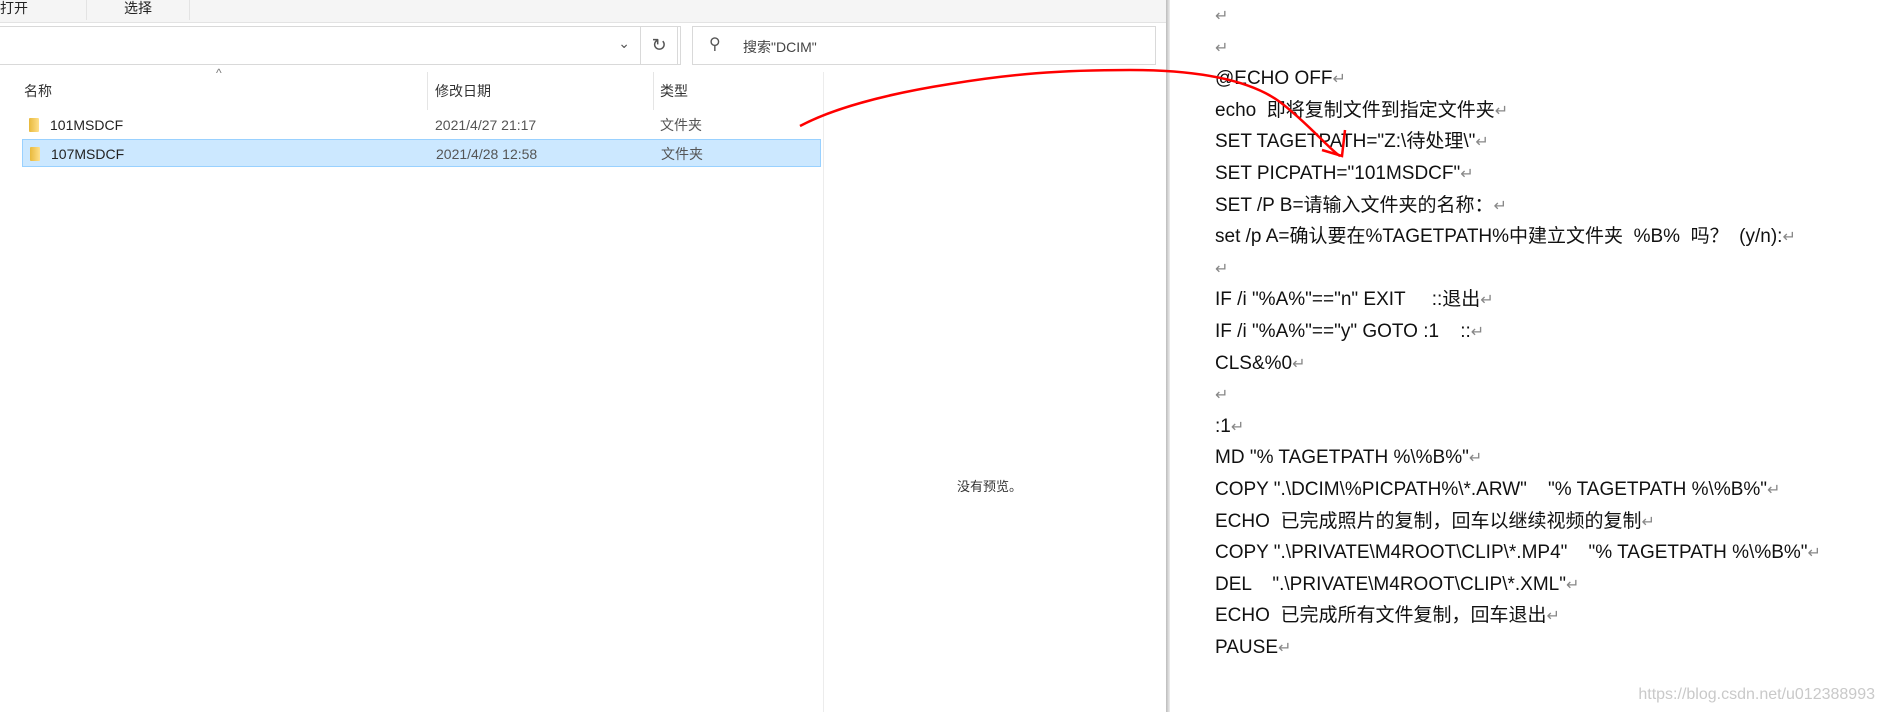  Describe the element at coordinates (715, 44) in the screenshot. I see `search-icon: ⚲` at that location.